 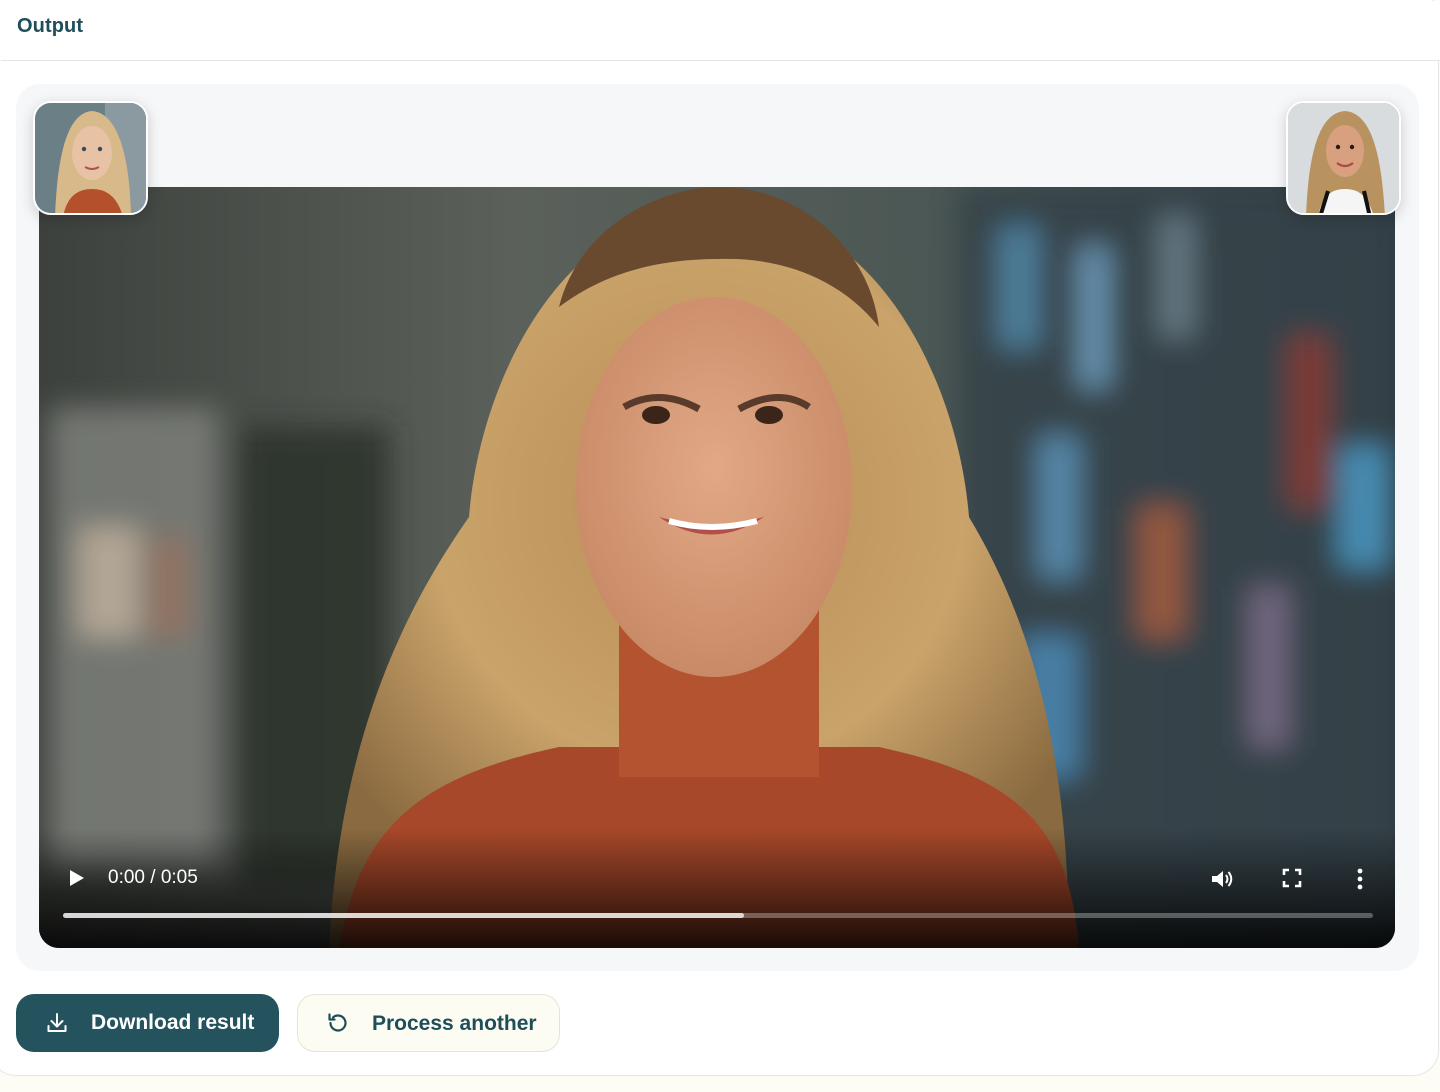 I want to click on more-options-button, so click(x=1360, y=879).